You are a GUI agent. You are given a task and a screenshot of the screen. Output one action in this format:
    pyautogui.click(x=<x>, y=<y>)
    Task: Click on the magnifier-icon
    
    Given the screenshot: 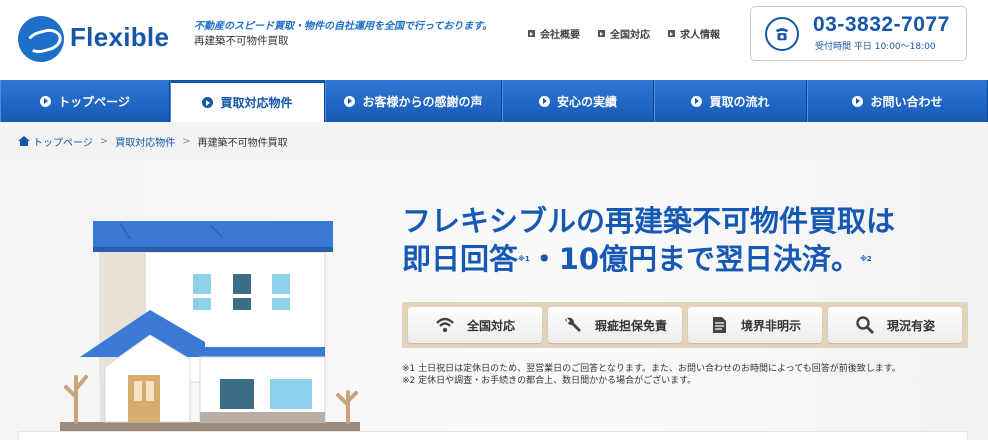 What is the action you would take?
    pyautogui.click(x=865, y=325)
    